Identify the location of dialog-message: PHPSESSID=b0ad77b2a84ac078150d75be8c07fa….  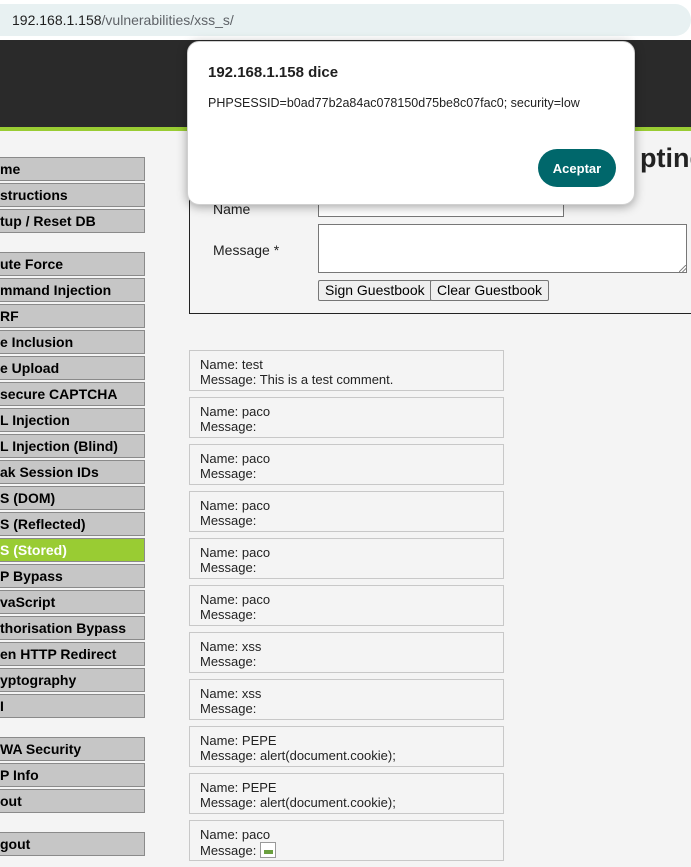
(394, 103).